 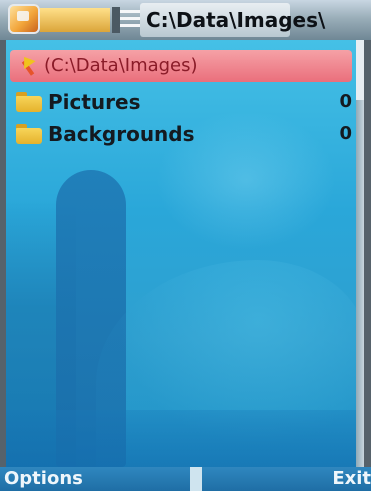 What do you see at coordinates (351, 479) in the screenshot?
I see `exit-softkey: Exit` at bounding box center [351, 479].